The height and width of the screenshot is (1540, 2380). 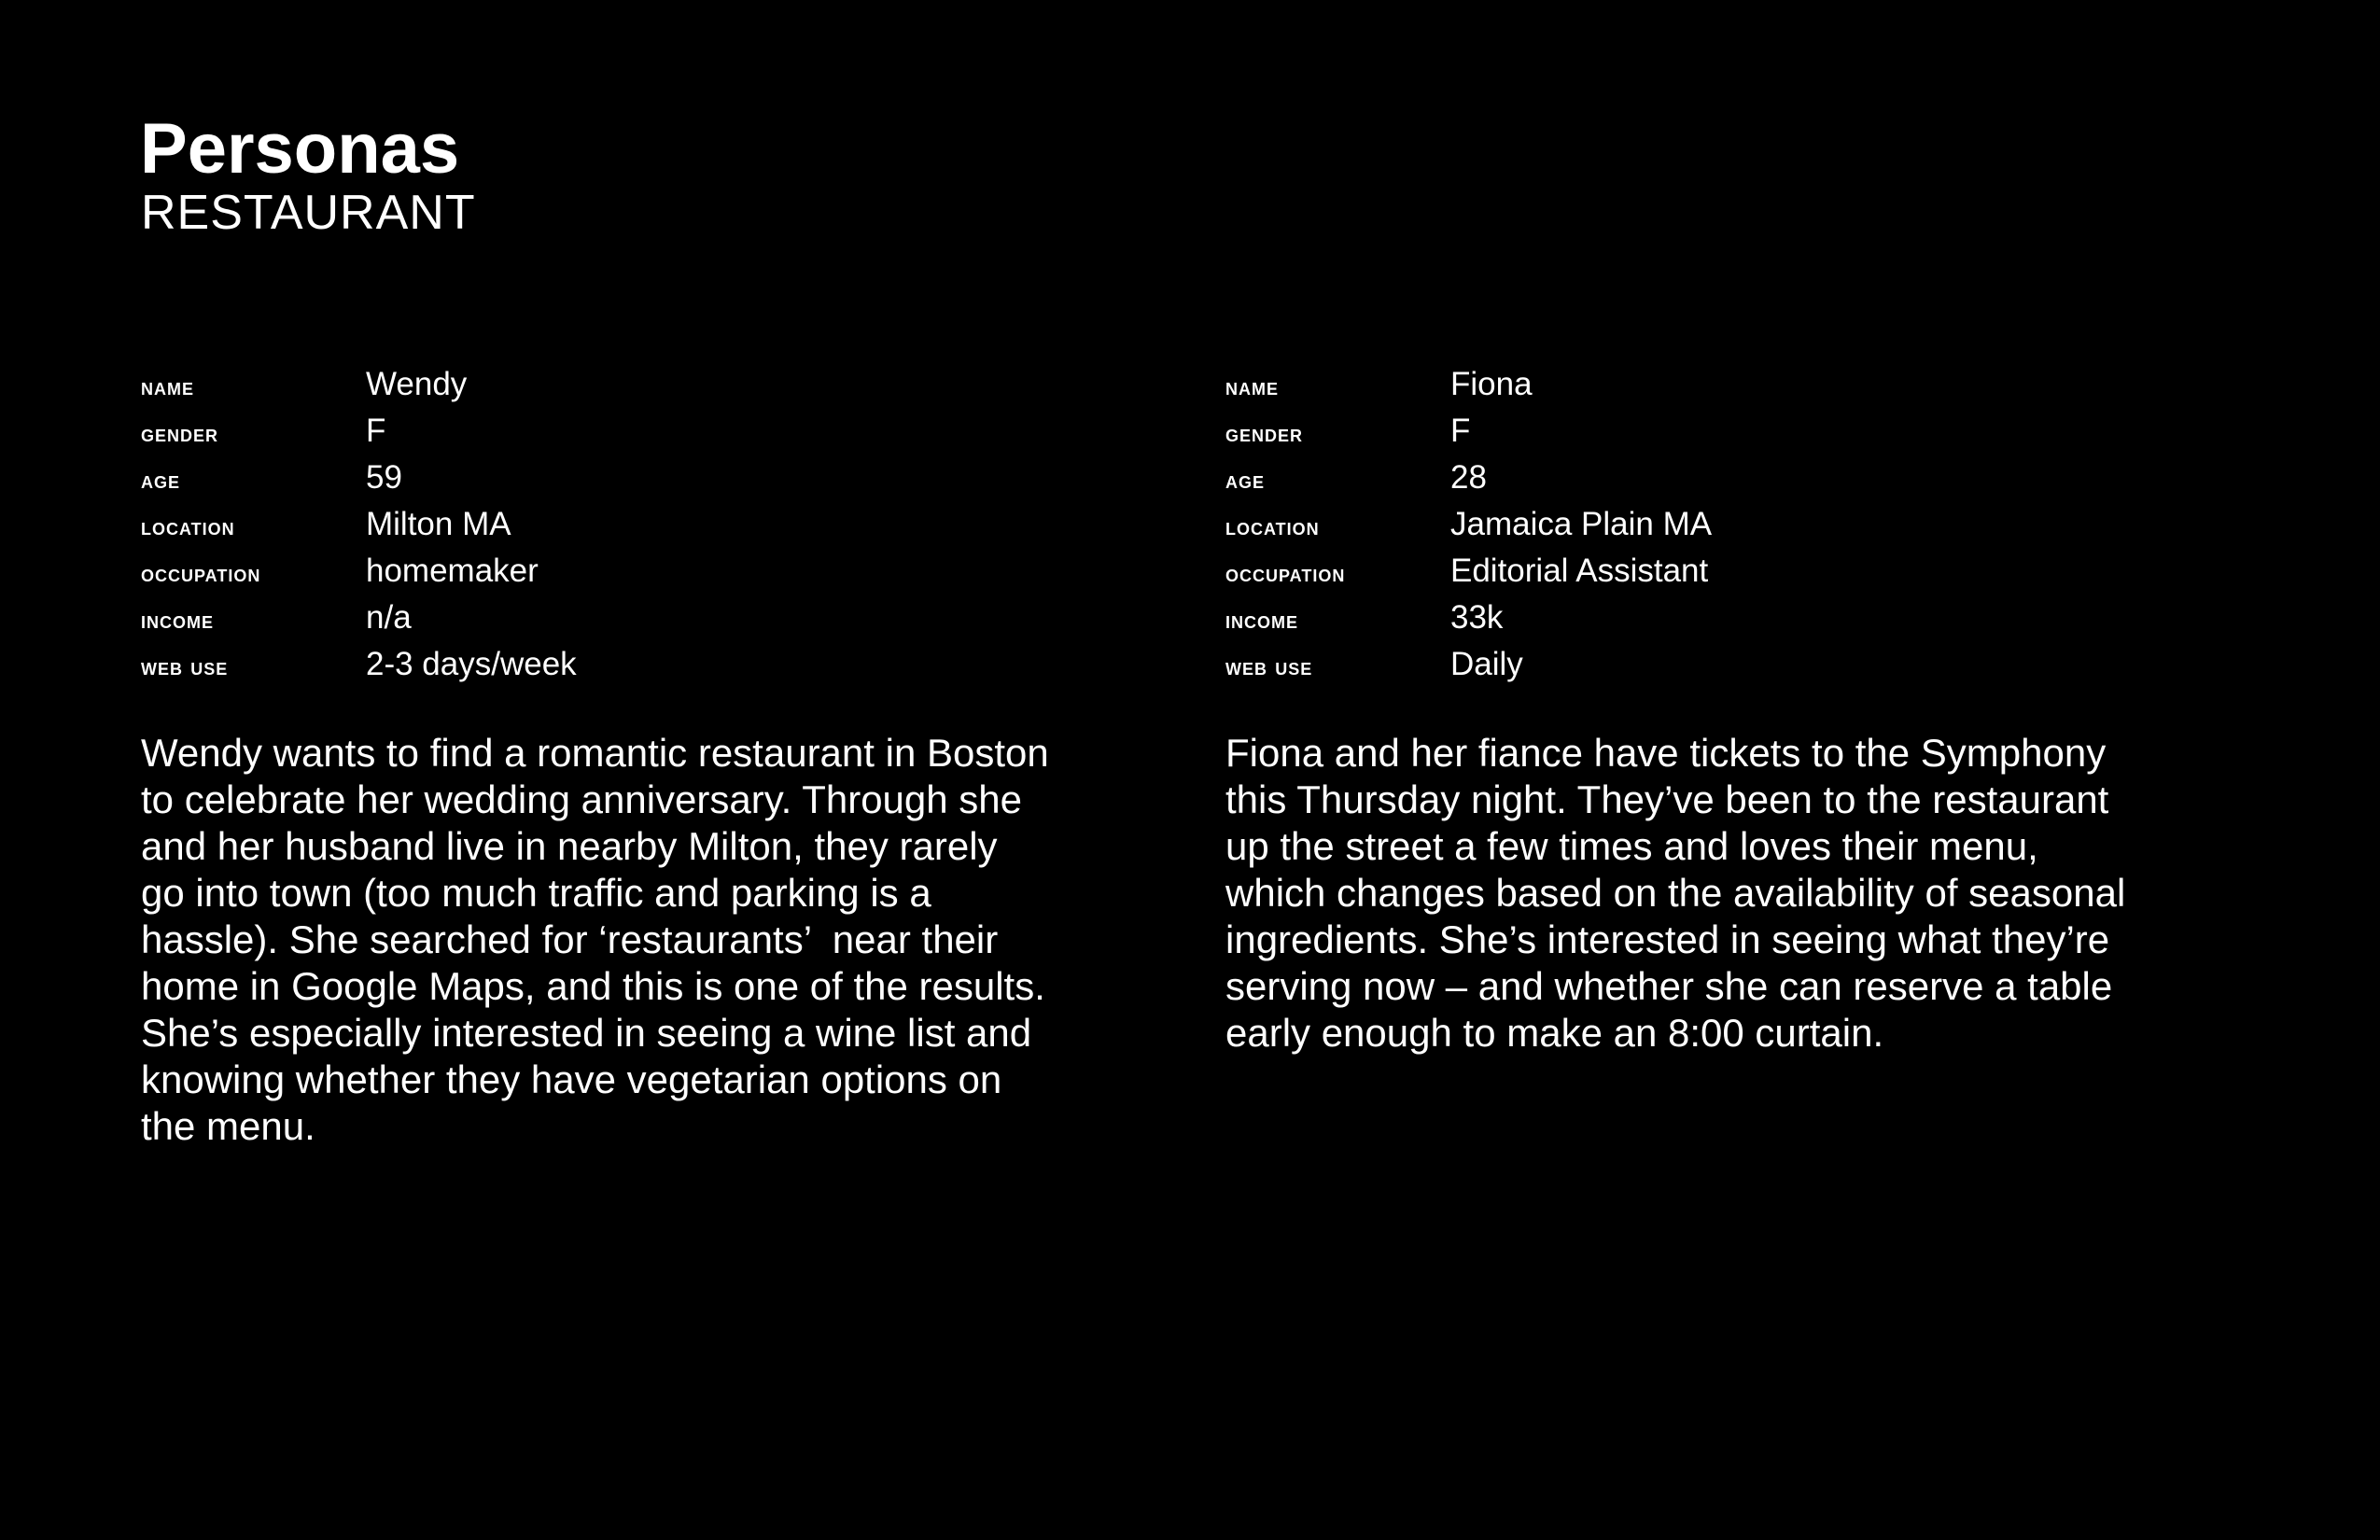 I want to click on age-value: 59, so click(x=384, y=477).